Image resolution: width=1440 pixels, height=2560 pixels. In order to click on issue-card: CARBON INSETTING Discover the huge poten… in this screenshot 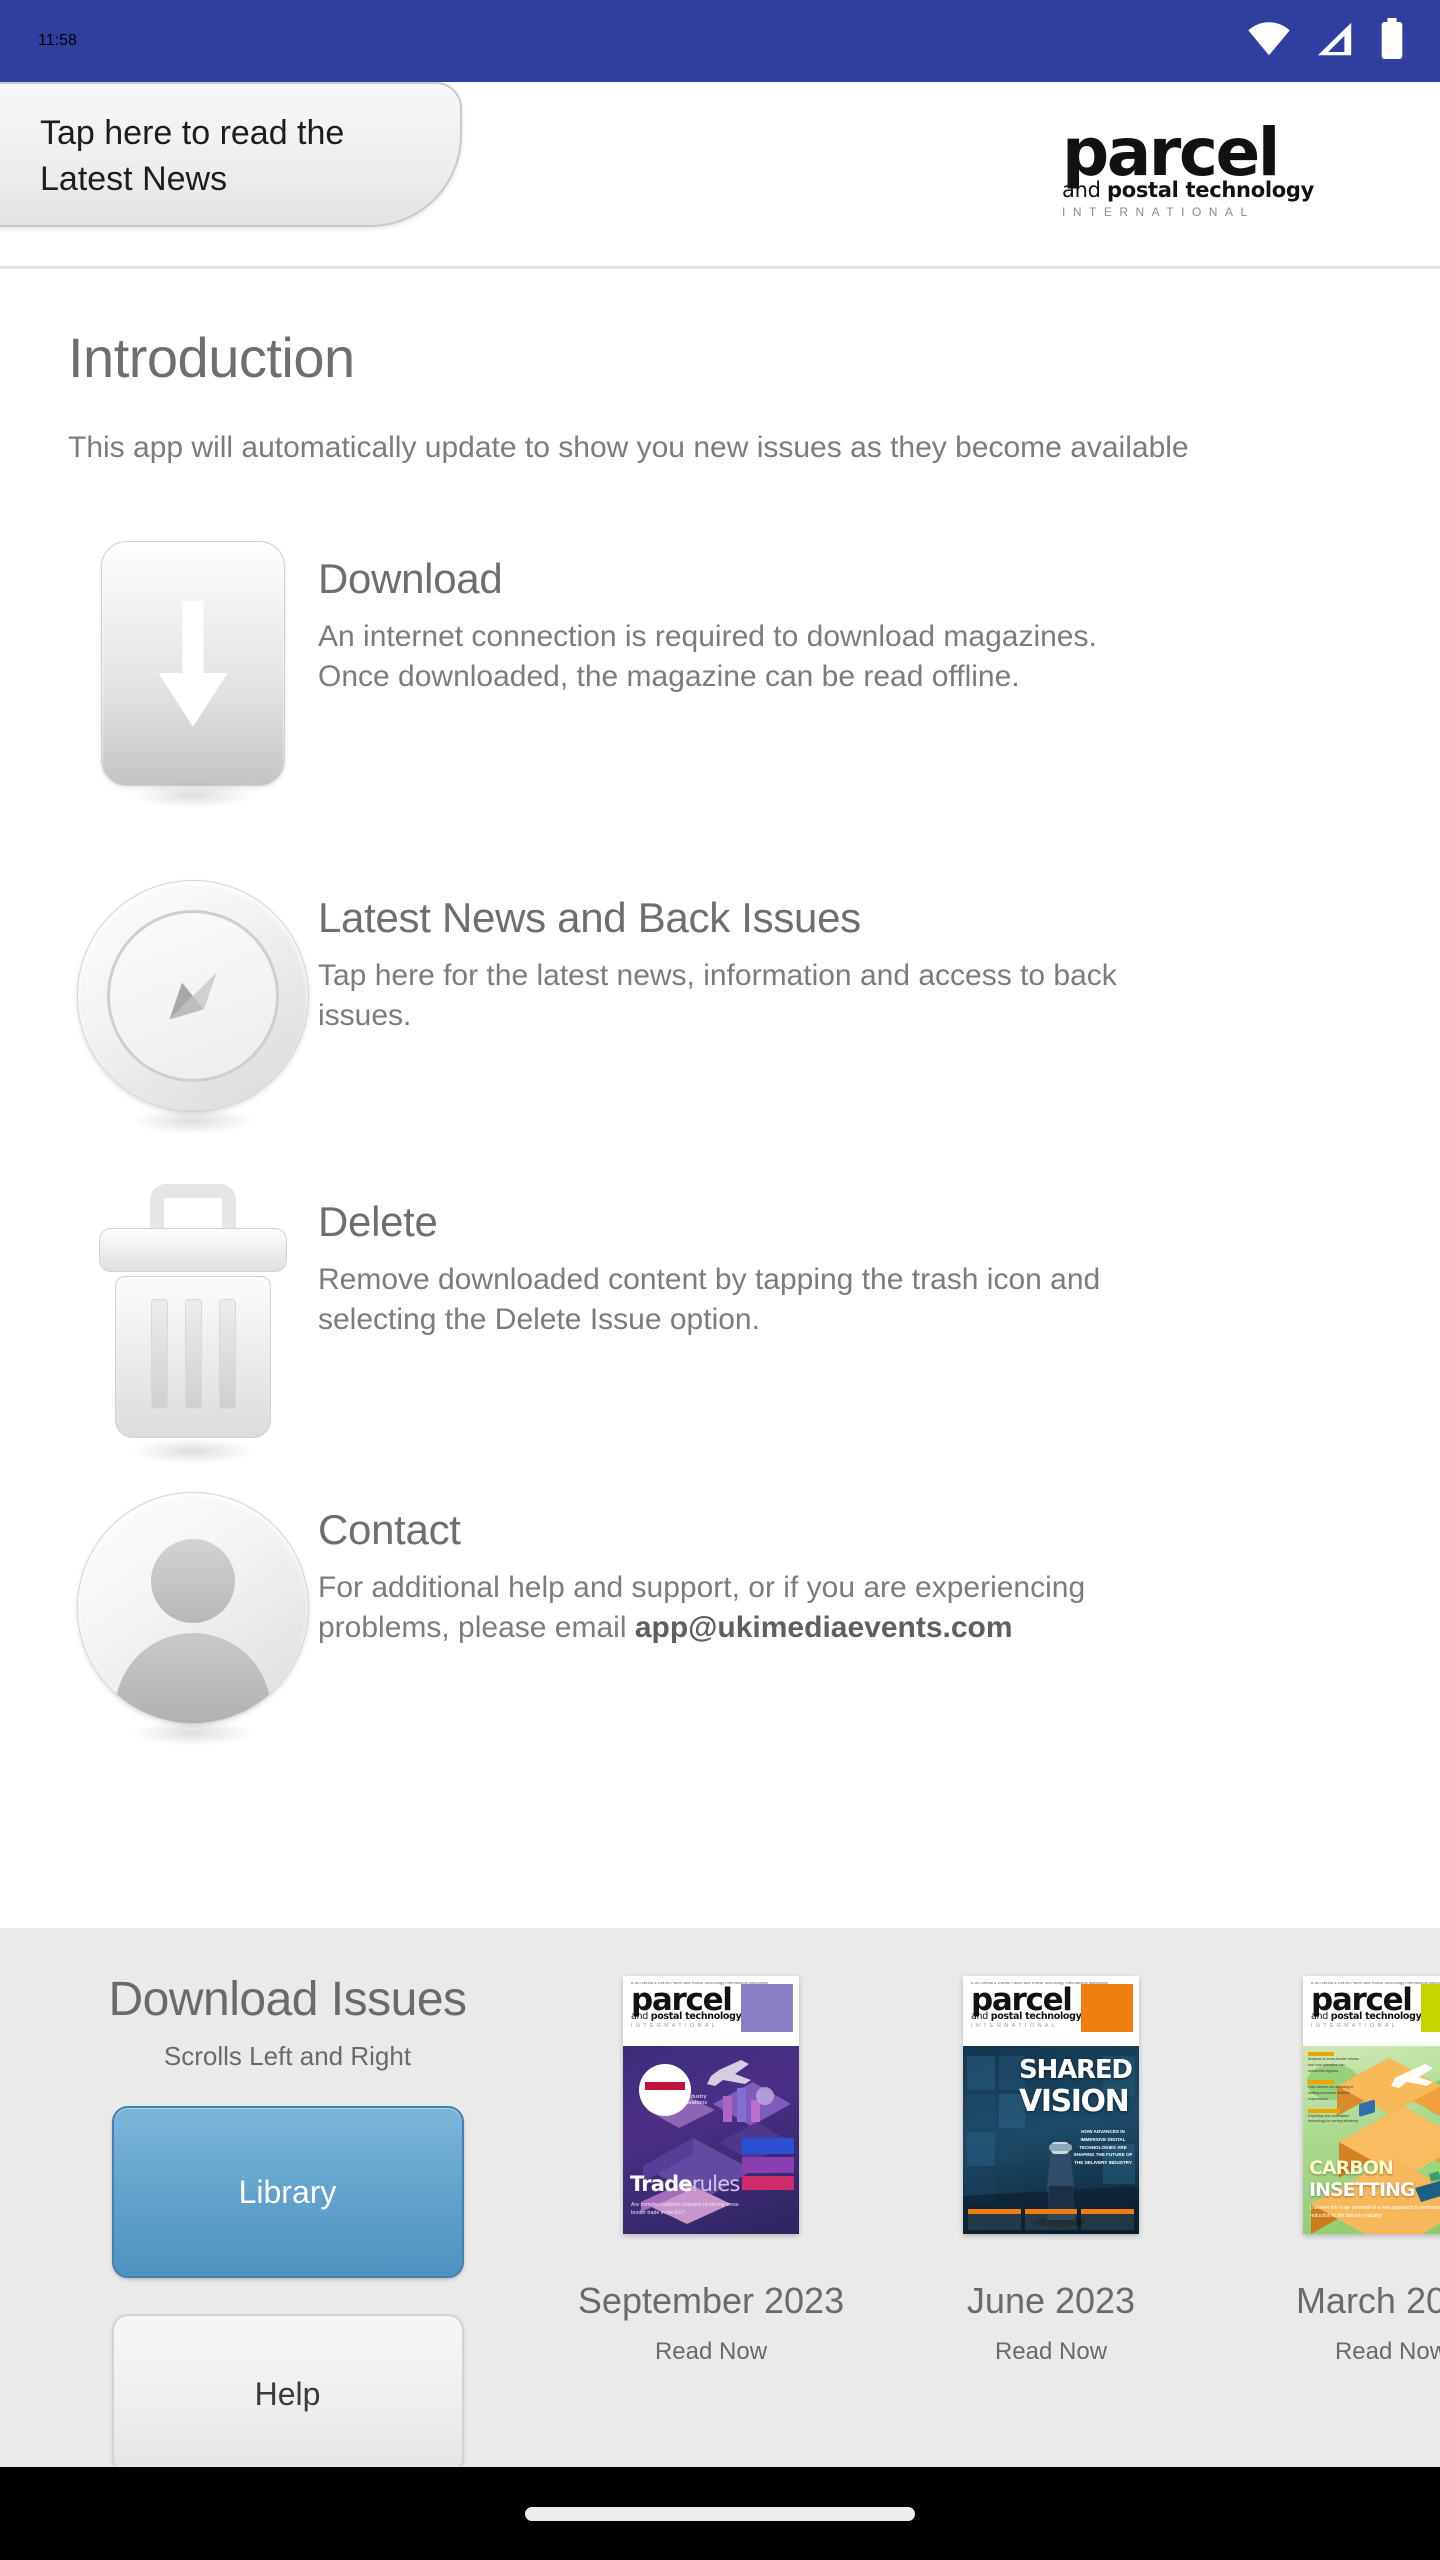, I will do `click(1347, 2171)`.